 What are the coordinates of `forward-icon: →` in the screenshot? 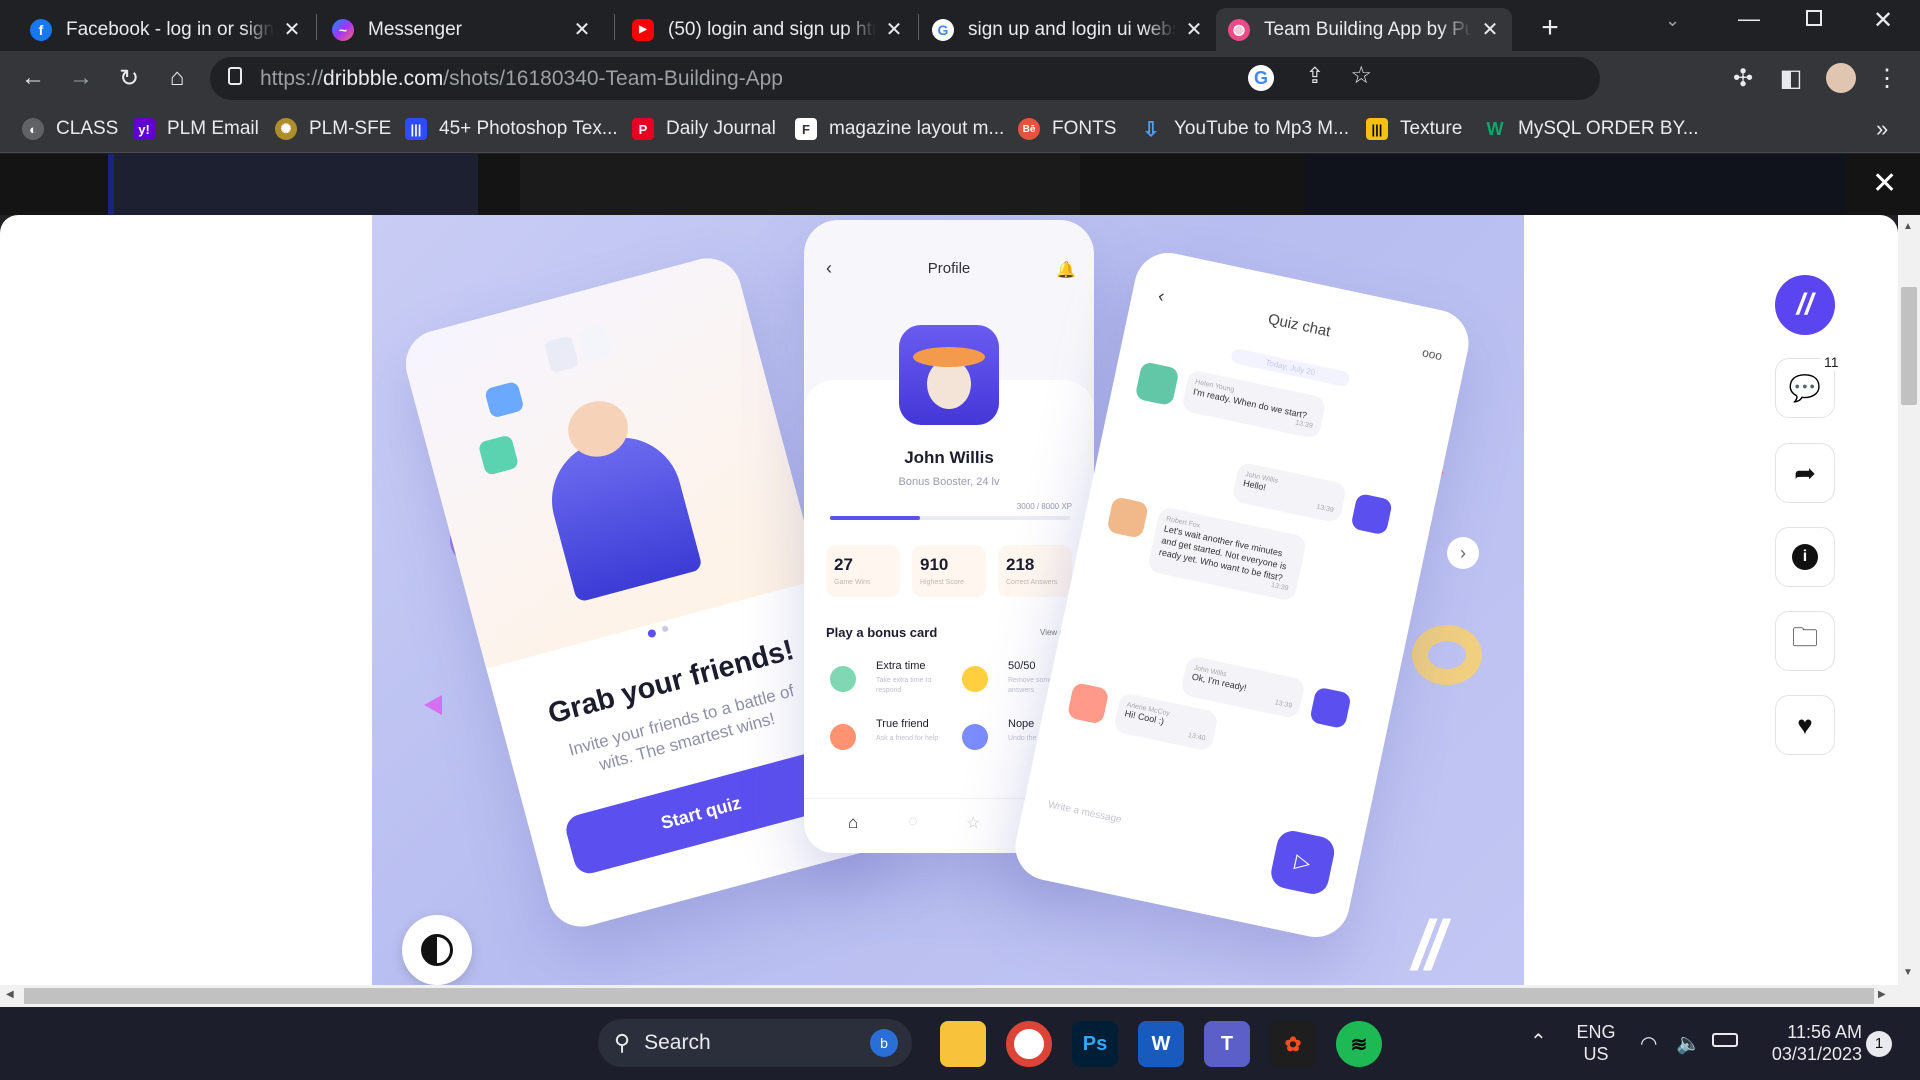 It's located at (81, 78).